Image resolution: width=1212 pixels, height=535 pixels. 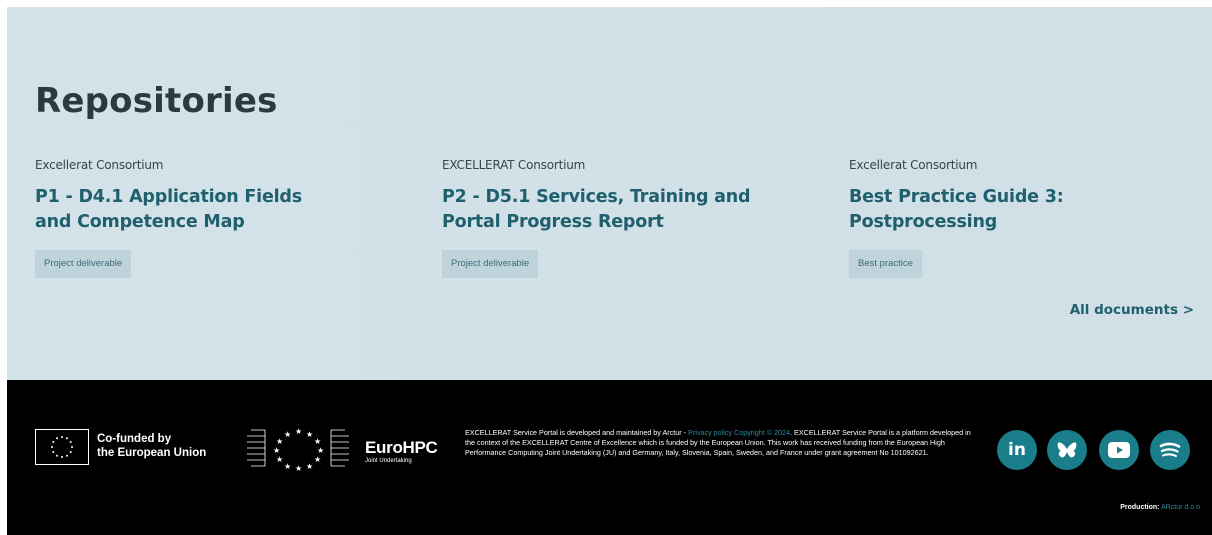 I want to click on bluesky-button, so click(x=1067, y=450).